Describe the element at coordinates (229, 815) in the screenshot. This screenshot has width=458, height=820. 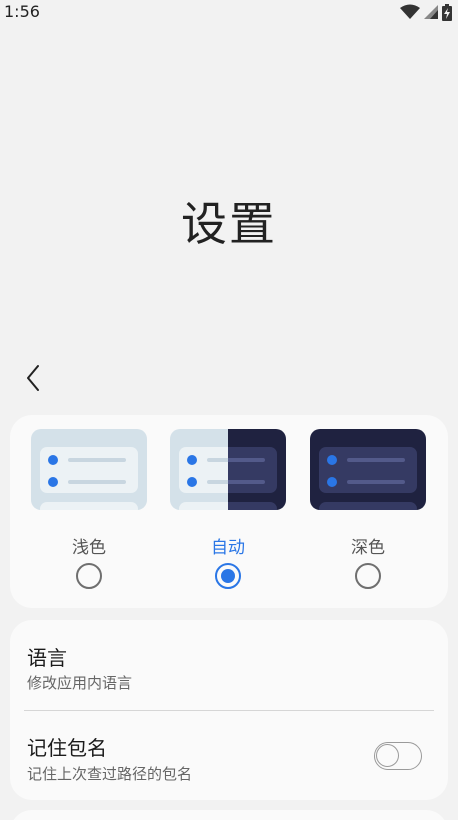
I see `next-settings-card` at that location.